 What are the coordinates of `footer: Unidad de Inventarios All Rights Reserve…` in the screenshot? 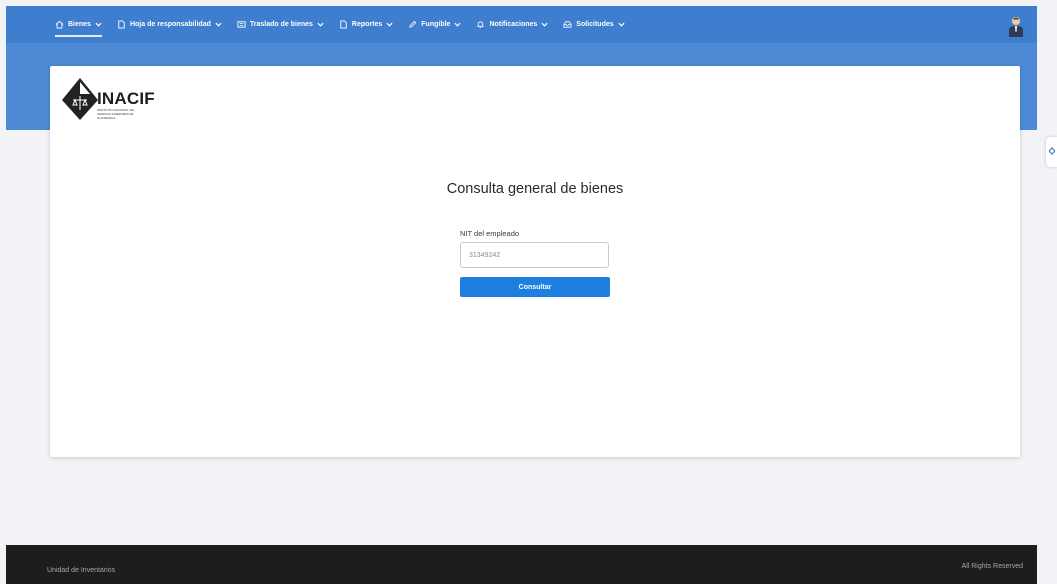 It's located at (521, 564).